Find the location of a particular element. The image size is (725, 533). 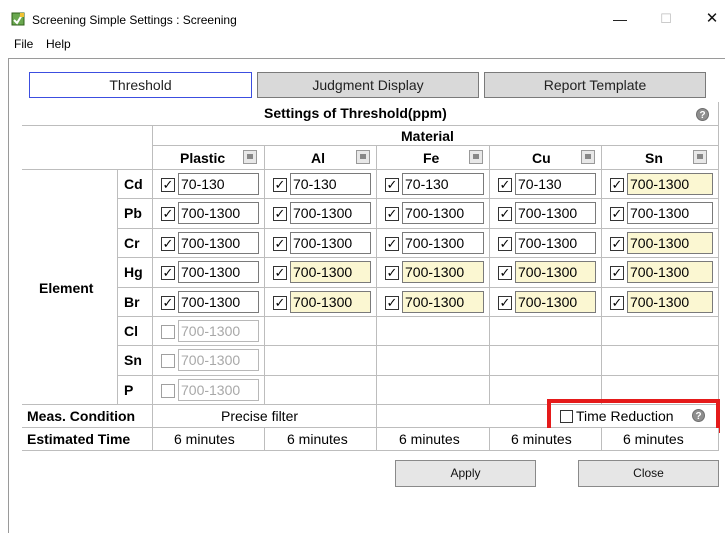

material-label: Al is located at coordinates (318, 158).